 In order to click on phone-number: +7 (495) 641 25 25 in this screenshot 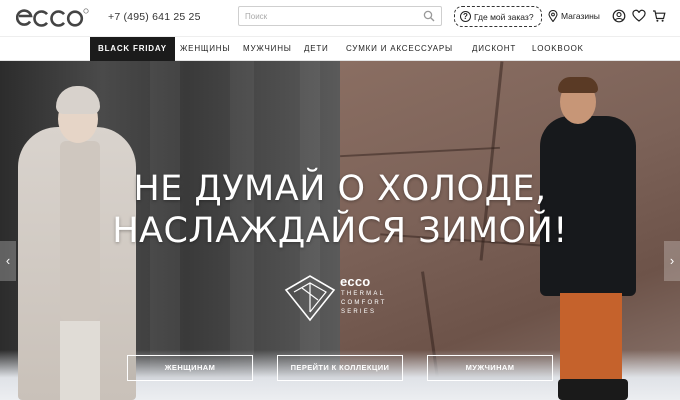, I will do `click(154, 17)`.